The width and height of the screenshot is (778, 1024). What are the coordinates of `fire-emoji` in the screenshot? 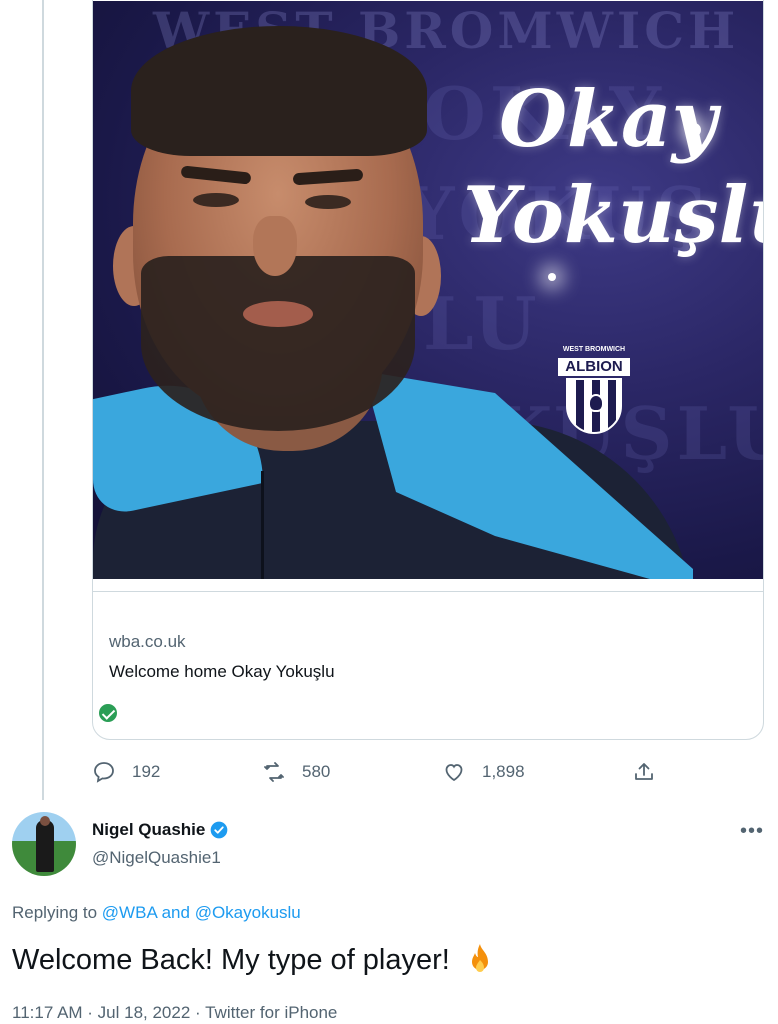 It's located at (479, 958).